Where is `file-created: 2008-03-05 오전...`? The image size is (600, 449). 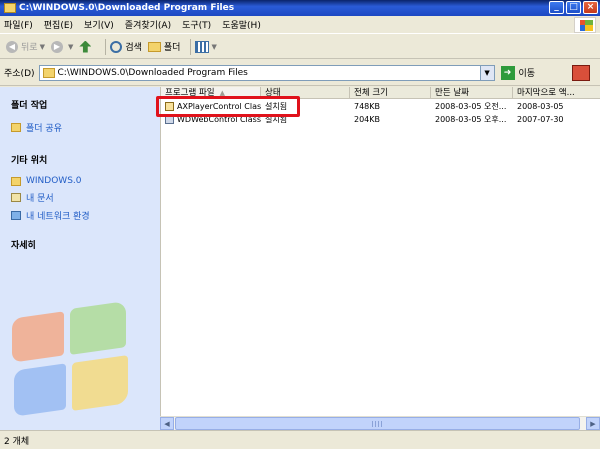 file-created: 2008-03-05 오전... is located at coordinates (471, 106).